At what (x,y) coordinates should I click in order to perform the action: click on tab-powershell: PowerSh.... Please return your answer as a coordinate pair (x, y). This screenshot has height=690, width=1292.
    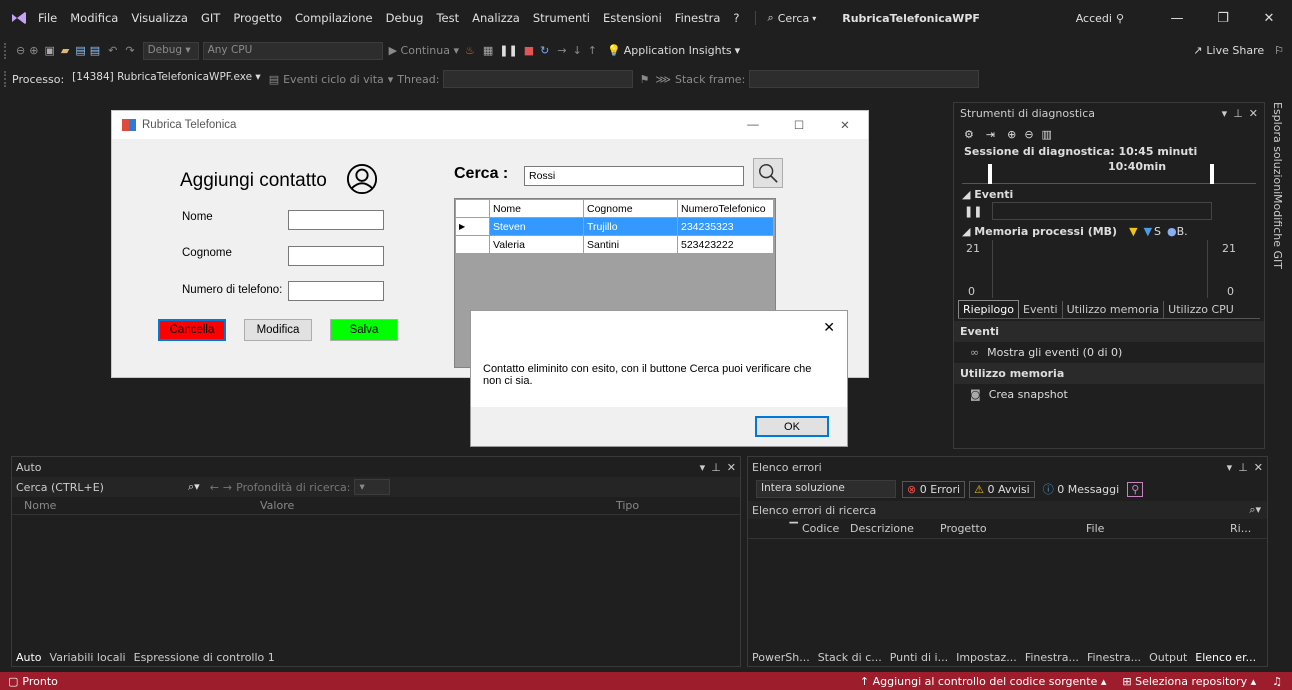
    Looking at the image, I should click on (781, 657).